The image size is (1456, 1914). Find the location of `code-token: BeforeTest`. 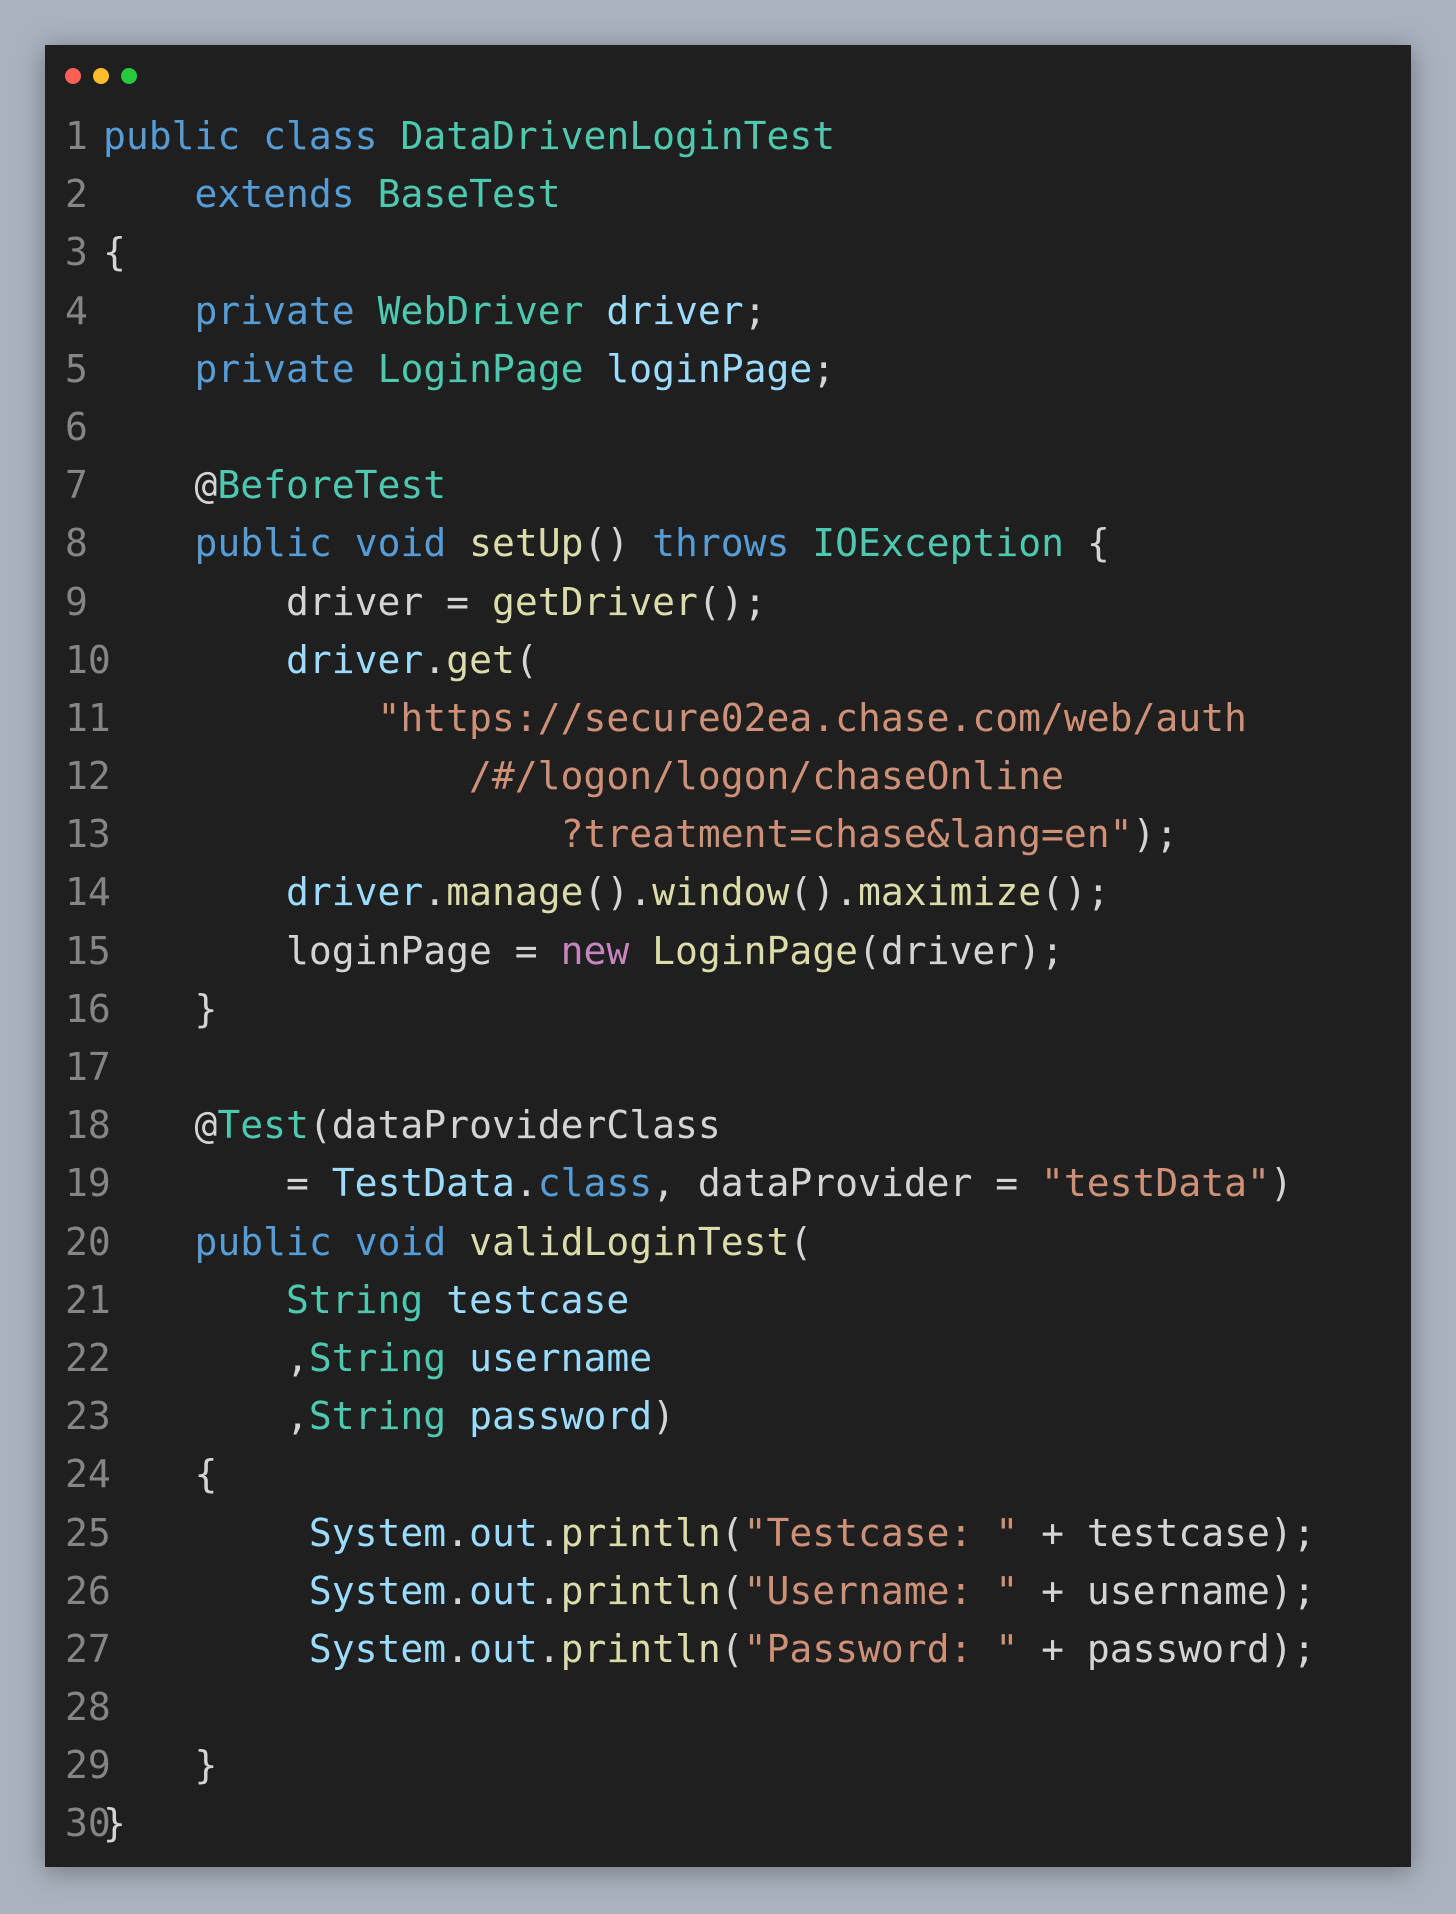

code-token: BeforeTest is located at coordinates (332, 485).